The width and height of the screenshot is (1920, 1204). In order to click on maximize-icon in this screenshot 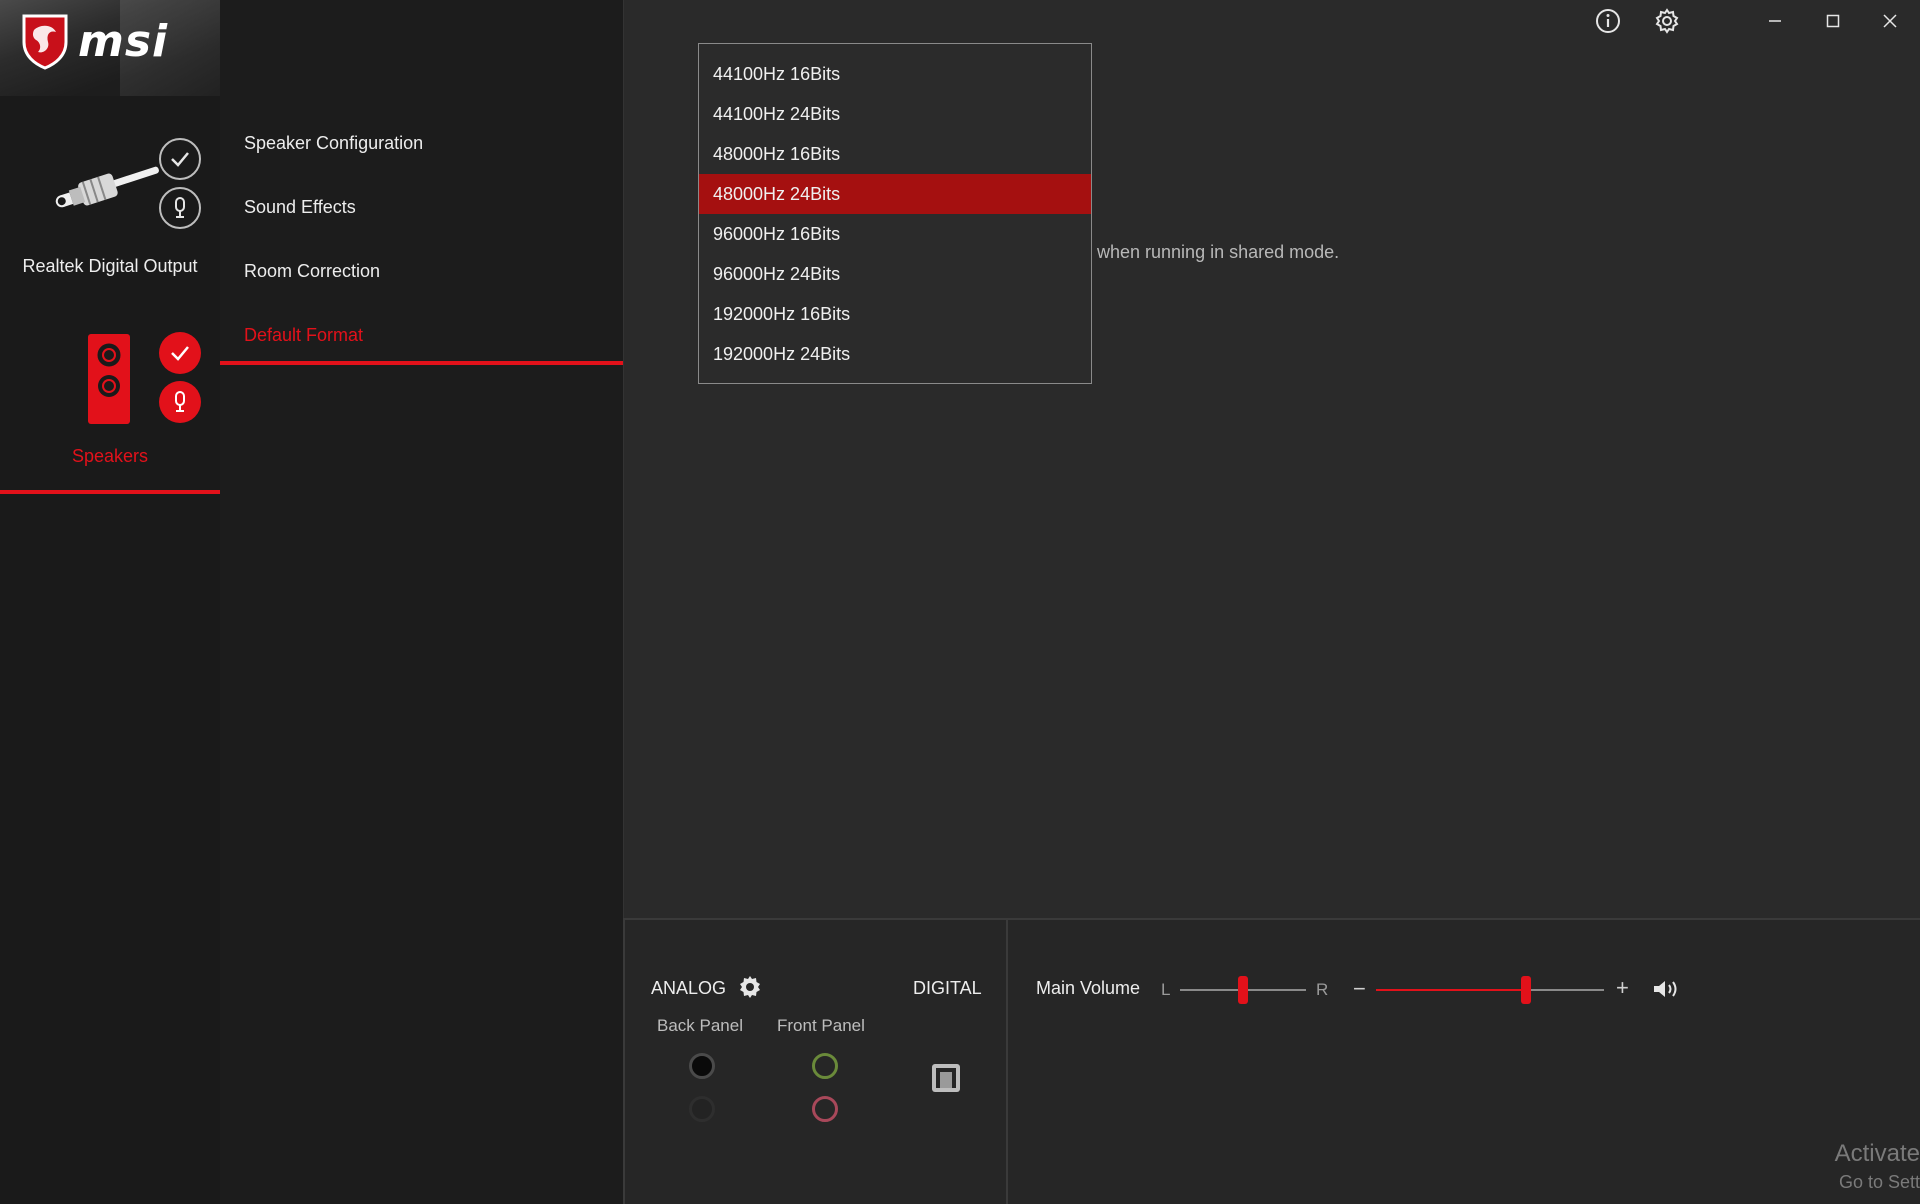, I will do `click(1833, 21)`.